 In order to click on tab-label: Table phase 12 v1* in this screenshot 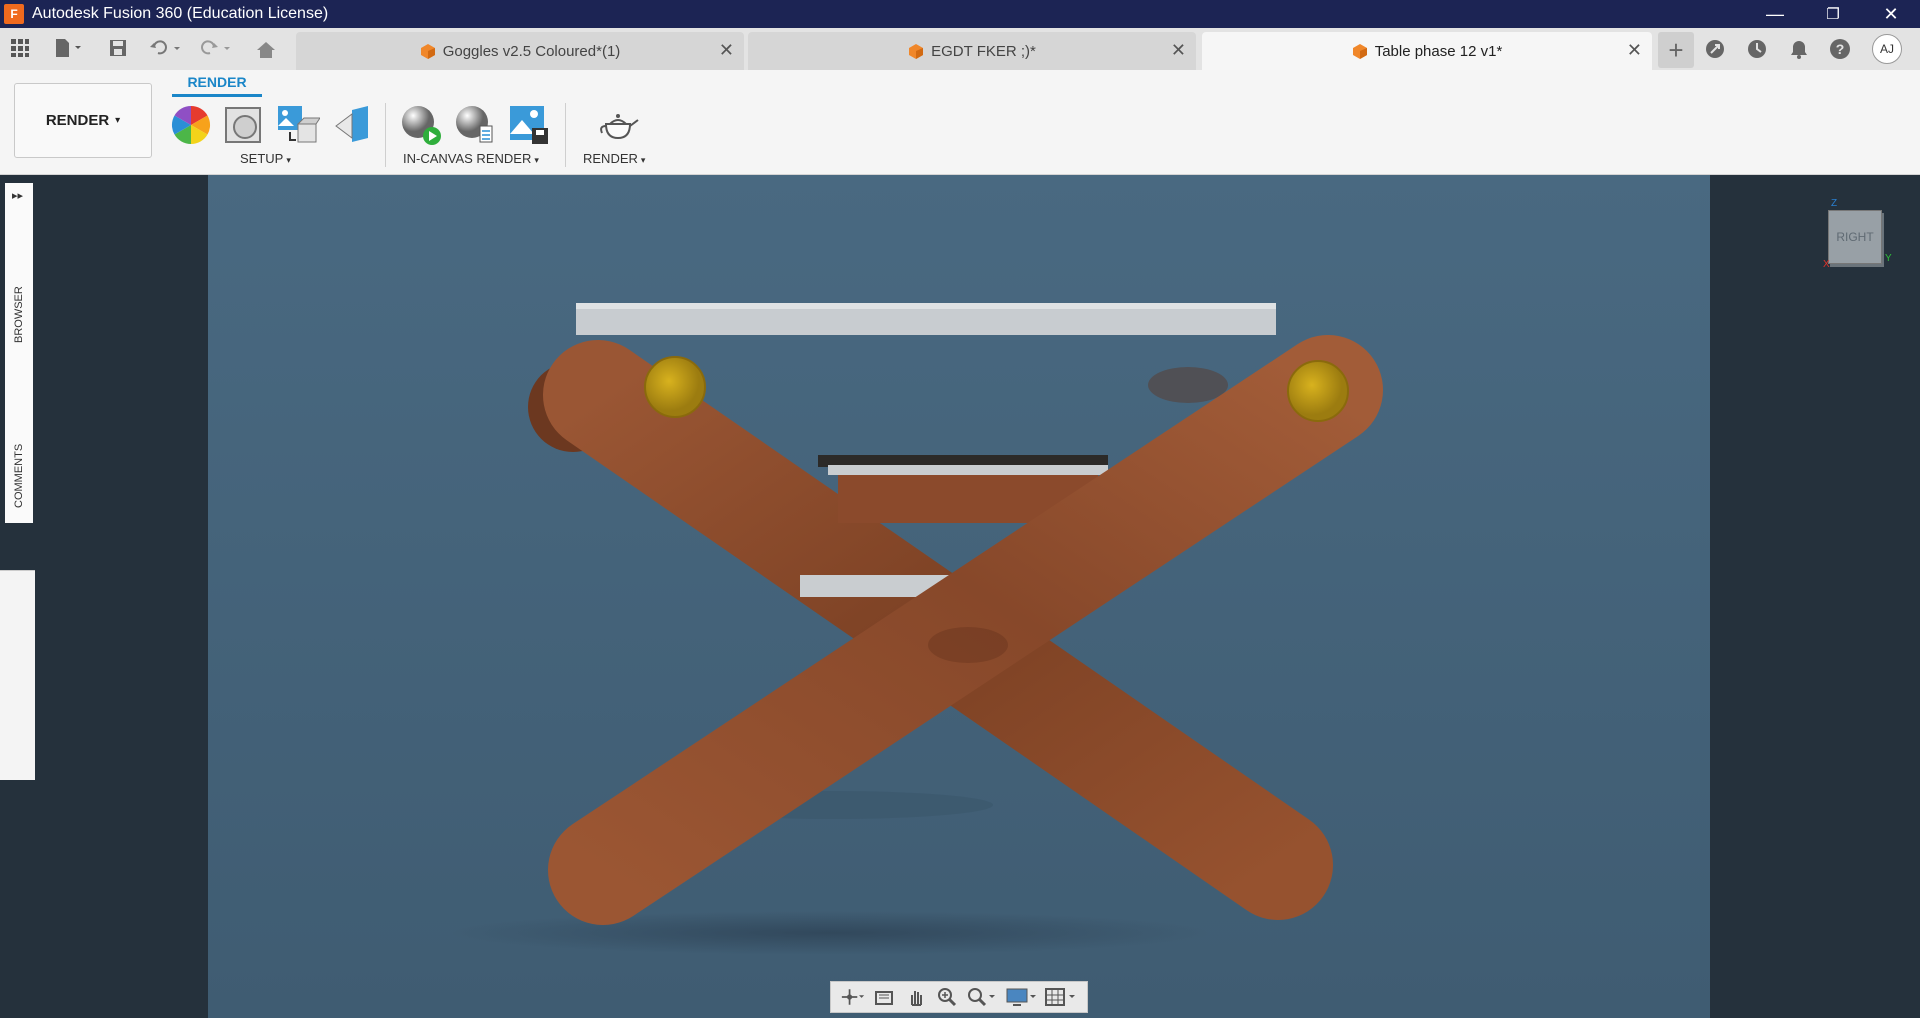, I will do `click(1438, 51)`.